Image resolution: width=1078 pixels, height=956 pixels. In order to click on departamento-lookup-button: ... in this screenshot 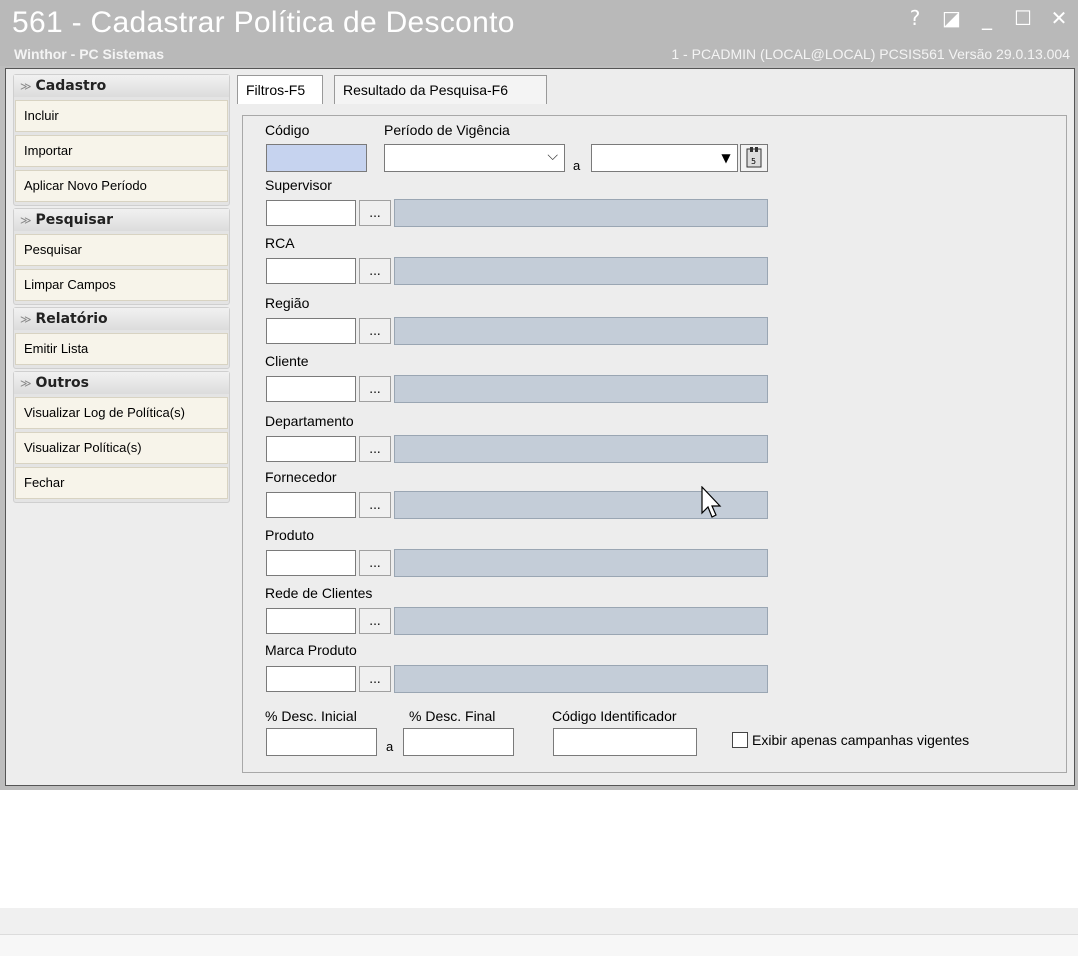, I will do `click(375, 449)`.